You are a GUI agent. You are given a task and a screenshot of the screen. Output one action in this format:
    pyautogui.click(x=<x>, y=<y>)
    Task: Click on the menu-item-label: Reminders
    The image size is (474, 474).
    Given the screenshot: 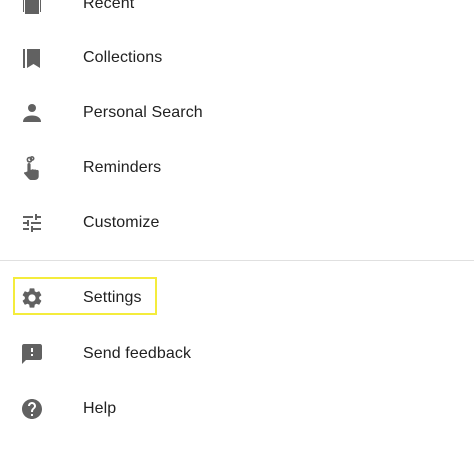 What is the action you would take?
    pyautogui.click(x=122, y=167)
    